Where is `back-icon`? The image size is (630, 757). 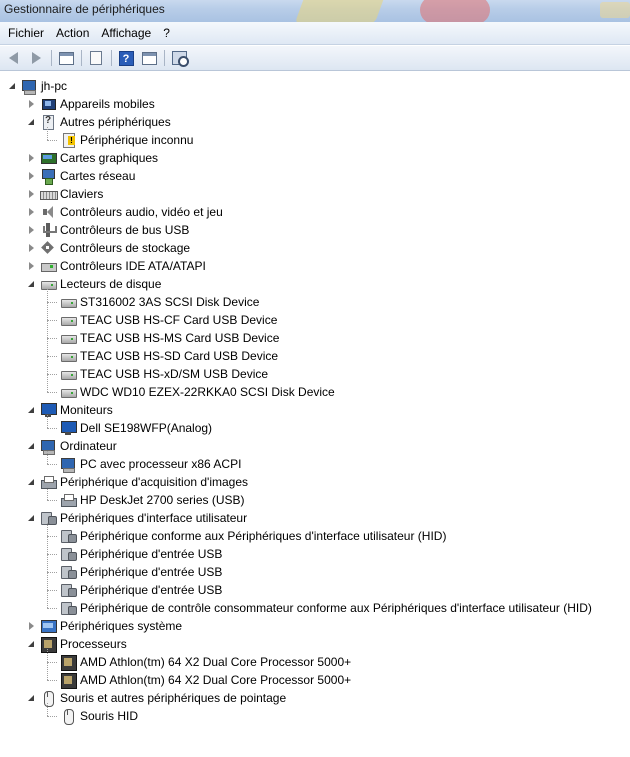
back-icon is located at coordinates (13, 58).